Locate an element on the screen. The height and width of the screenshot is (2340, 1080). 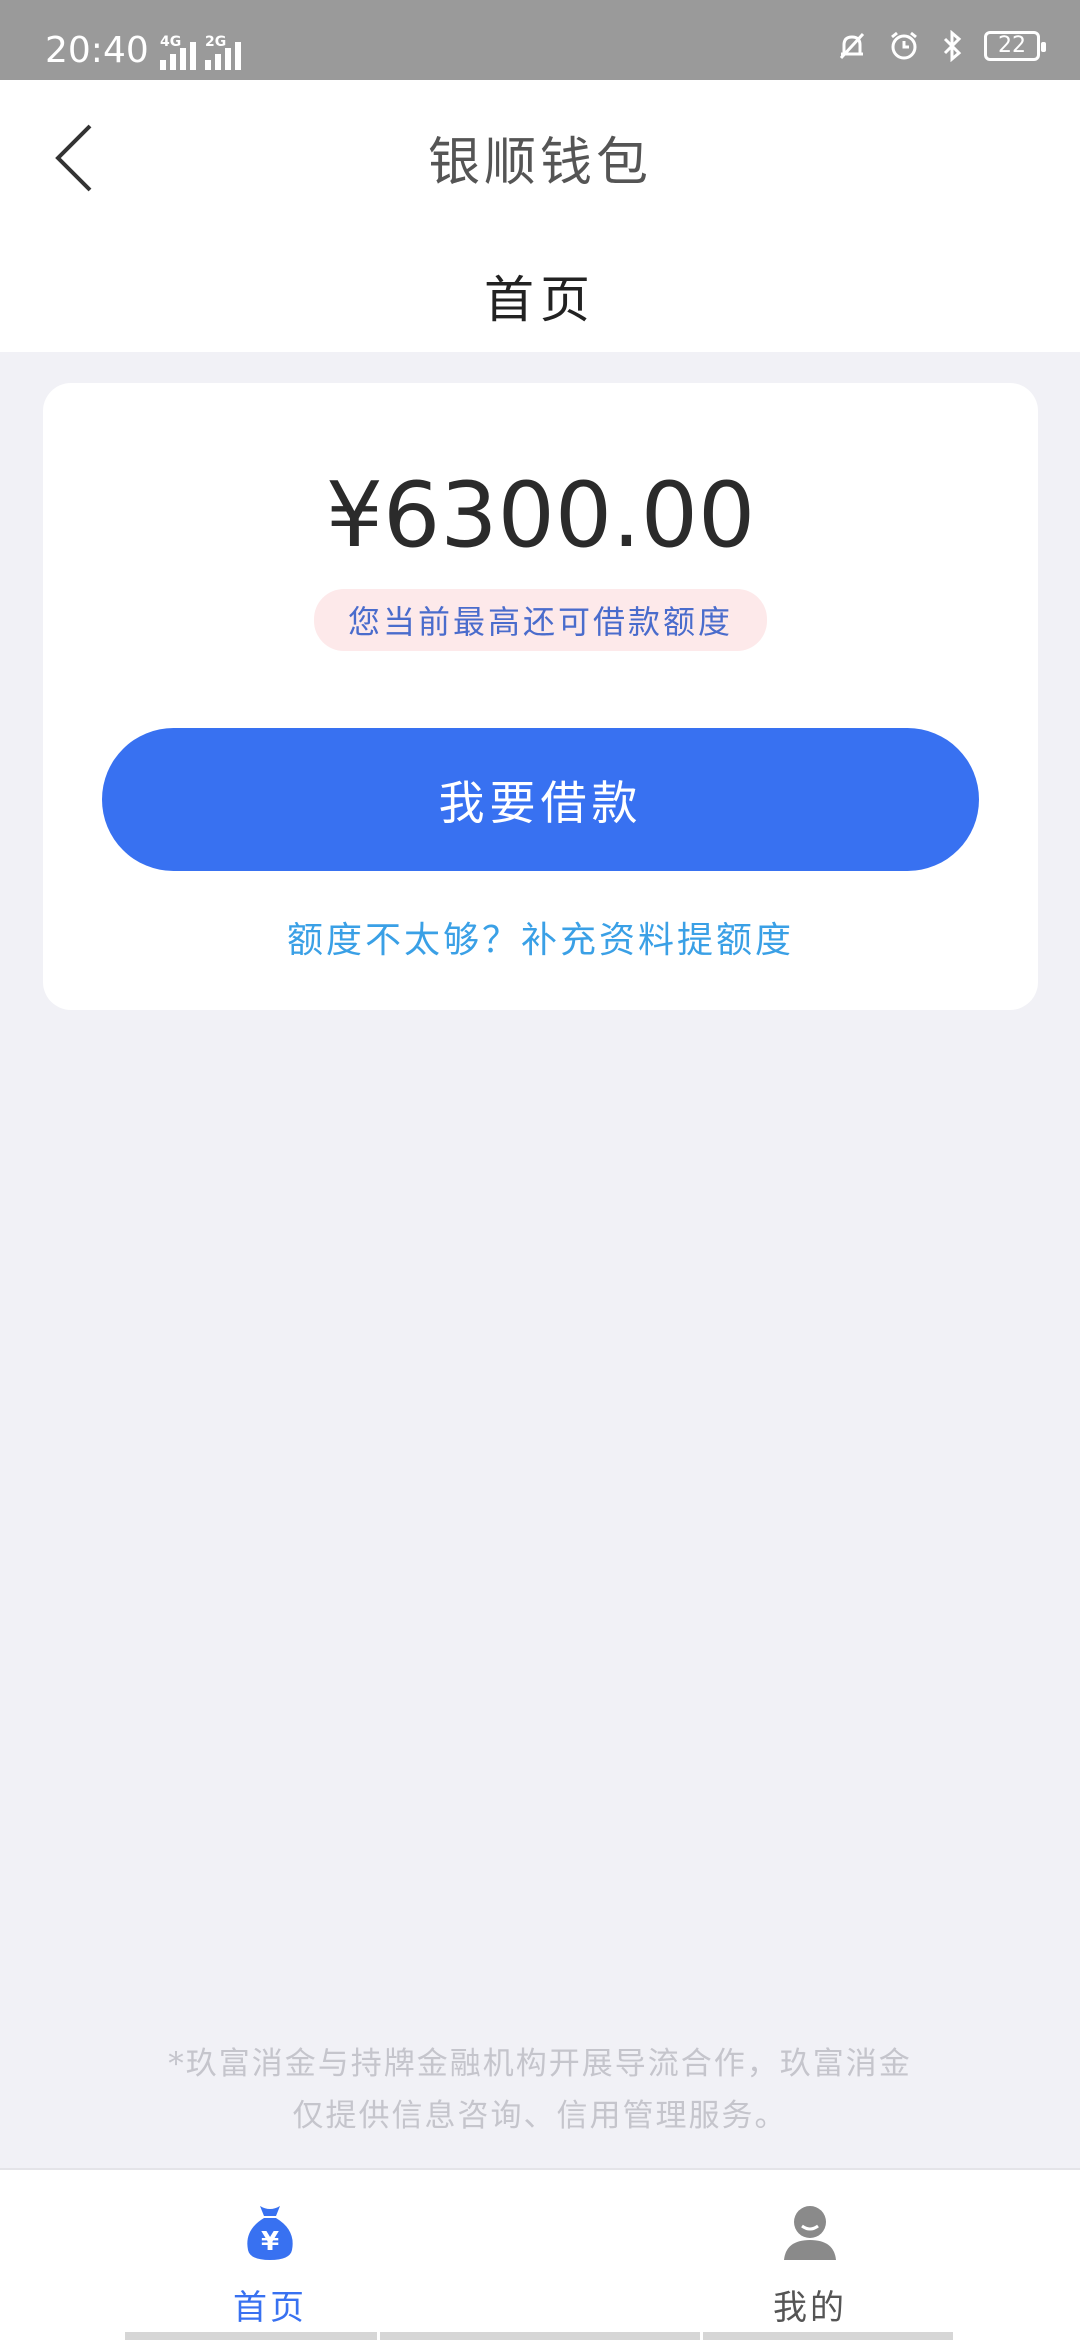
mute-bell-icon is located at coordinates (852, 46).